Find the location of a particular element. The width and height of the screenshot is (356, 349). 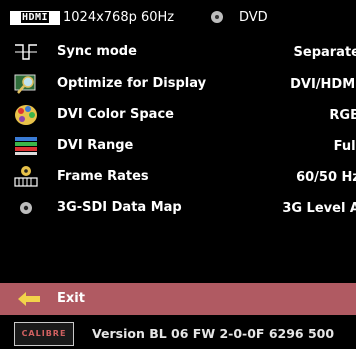

sdi-disc-icon is located at coordinates (26, 208).